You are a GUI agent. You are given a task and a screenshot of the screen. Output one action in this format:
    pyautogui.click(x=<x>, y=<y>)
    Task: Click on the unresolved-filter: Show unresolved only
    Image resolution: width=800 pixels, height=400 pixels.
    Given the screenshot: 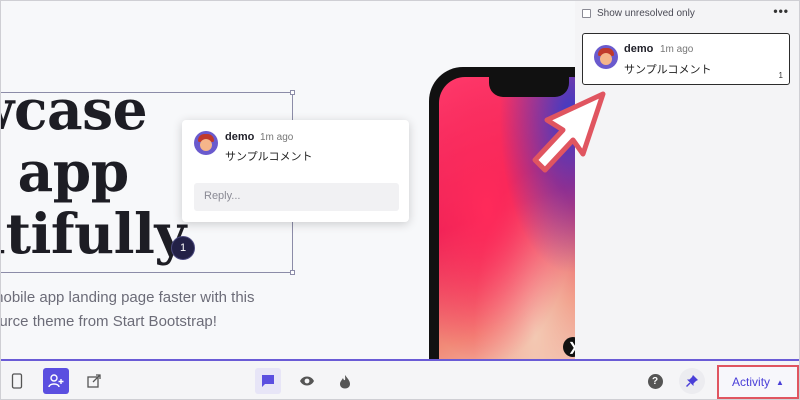 What is the action you would take?
    pyautogui.click(x=638, y=13)
    